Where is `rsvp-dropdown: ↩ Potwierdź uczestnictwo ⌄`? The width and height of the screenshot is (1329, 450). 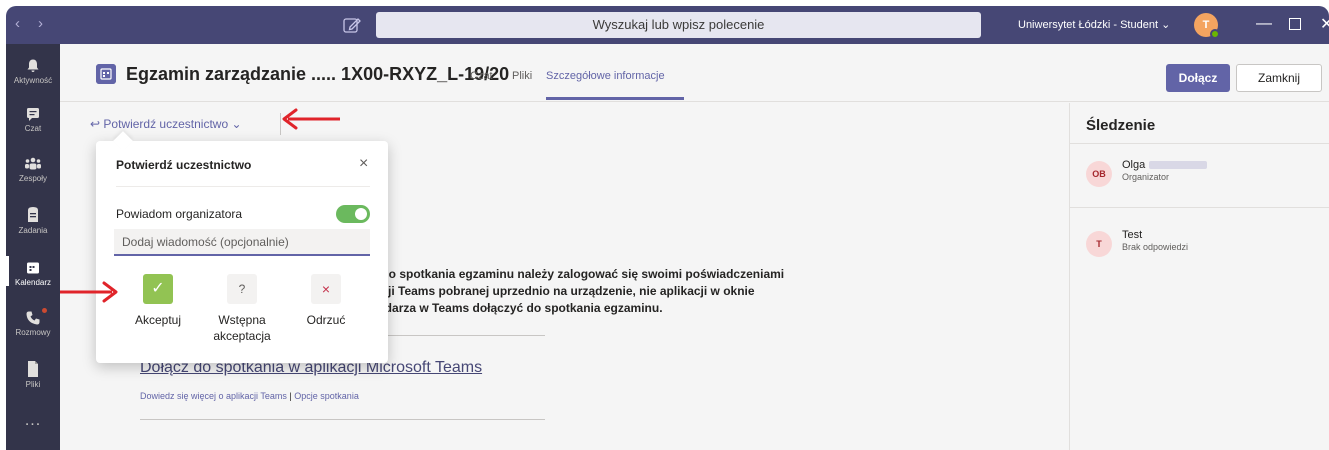
rsvp-dropdown: ↩ Potwierdź uczestnictwo ⌄ is located at coordinates (166, 124).